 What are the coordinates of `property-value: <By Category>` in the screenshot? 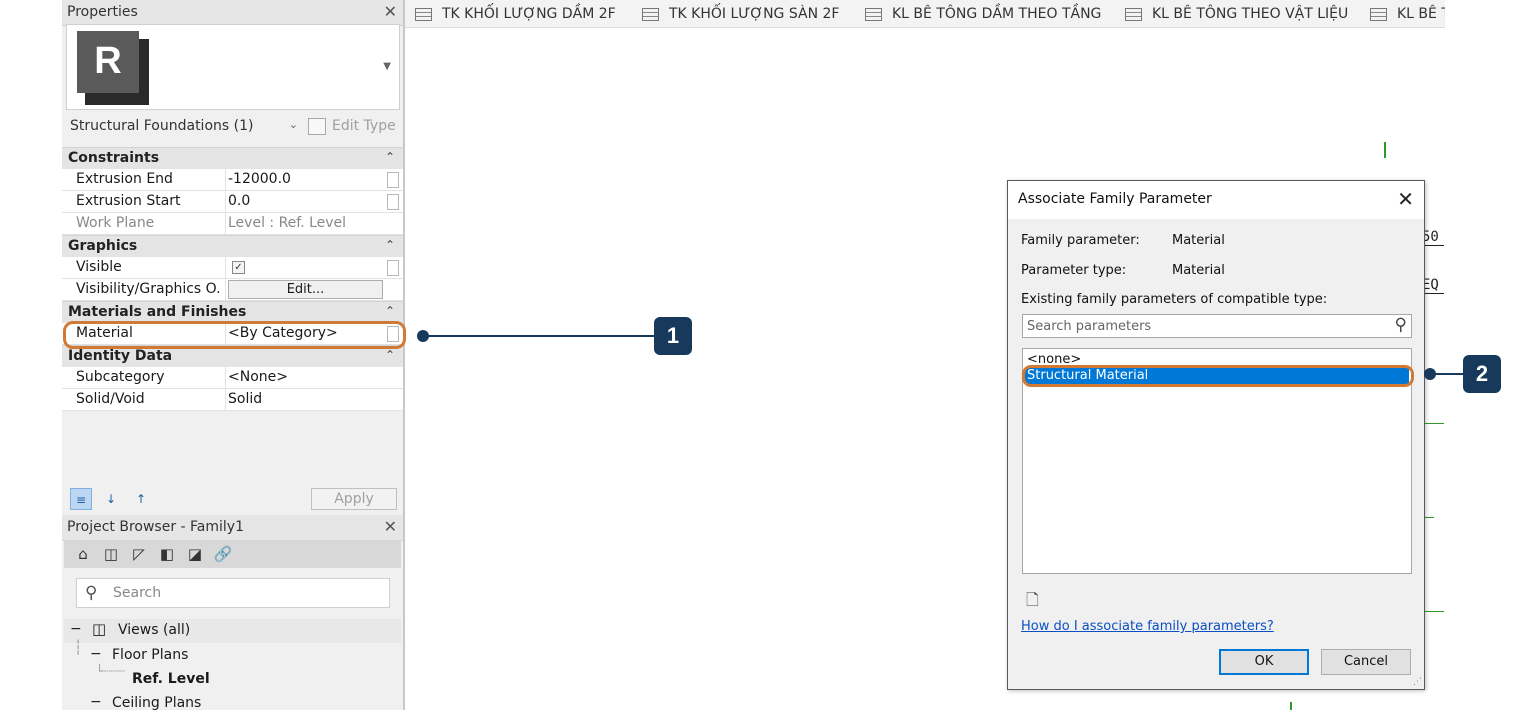 It's located at (283, 333).